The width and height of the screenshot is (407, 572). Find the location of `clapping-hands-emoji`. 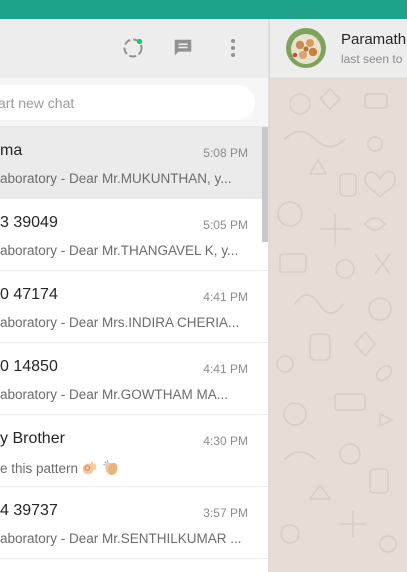

clapping-hands-emoji is located at coordinates (110, 468).